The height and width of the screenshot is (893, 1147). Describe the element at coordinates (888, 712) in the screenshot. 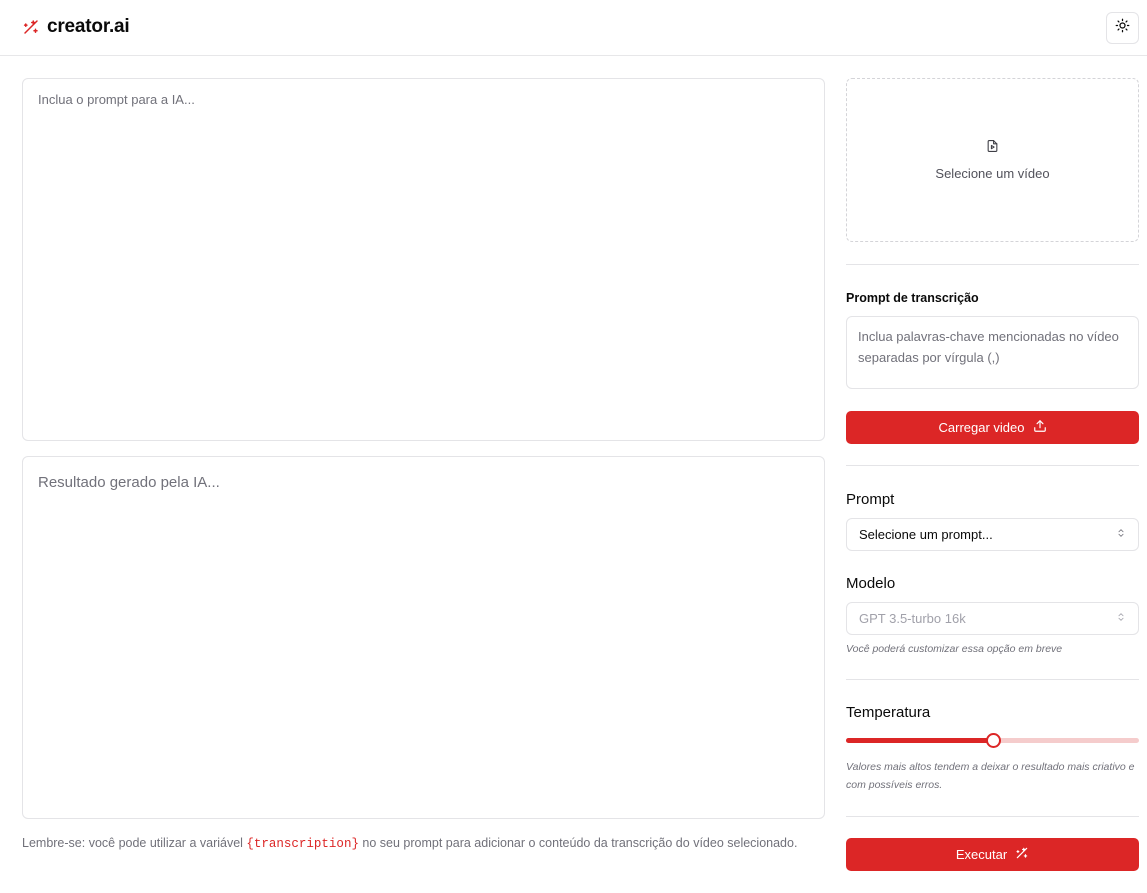

I see `temperature-label: Temperatura` at that location.